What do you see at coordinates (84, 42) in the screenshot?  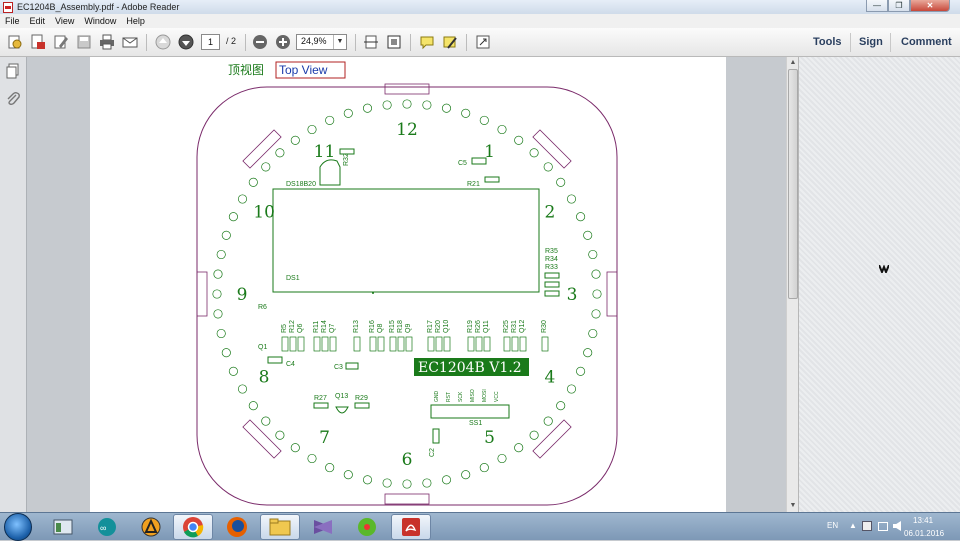 I see `save-icon` at bounding box center [84, 42].